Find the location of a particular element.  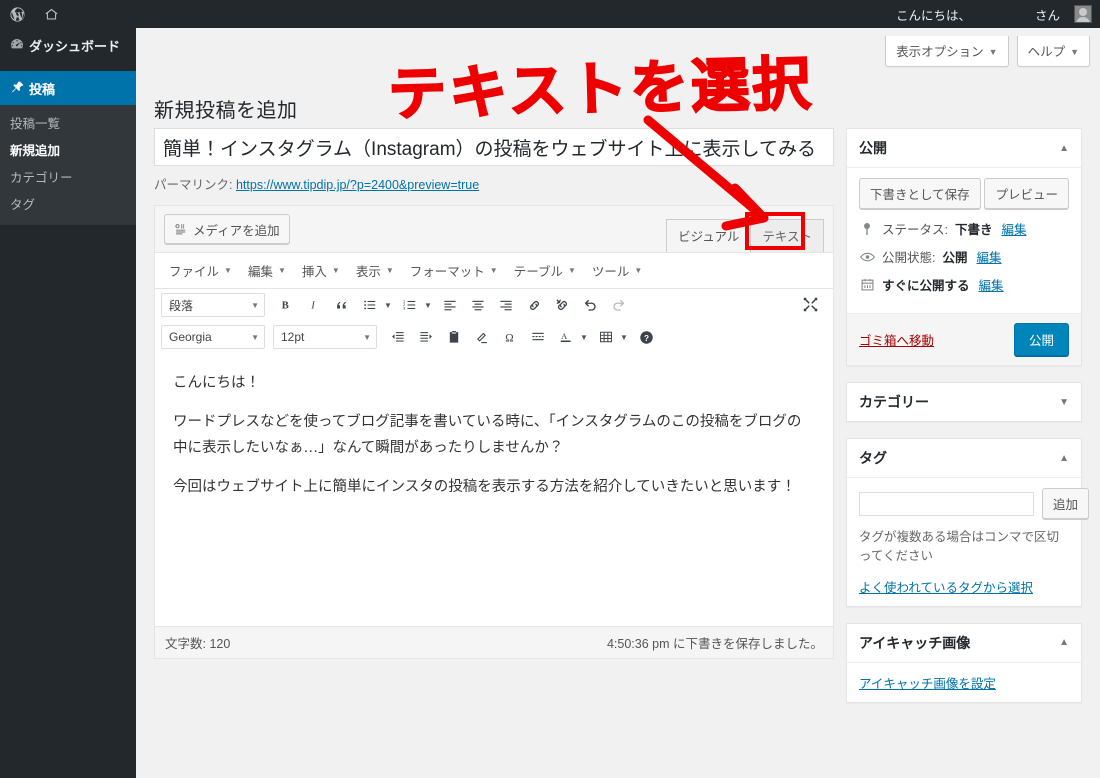

text-color-icon: A is located at coordinates (566, 337).